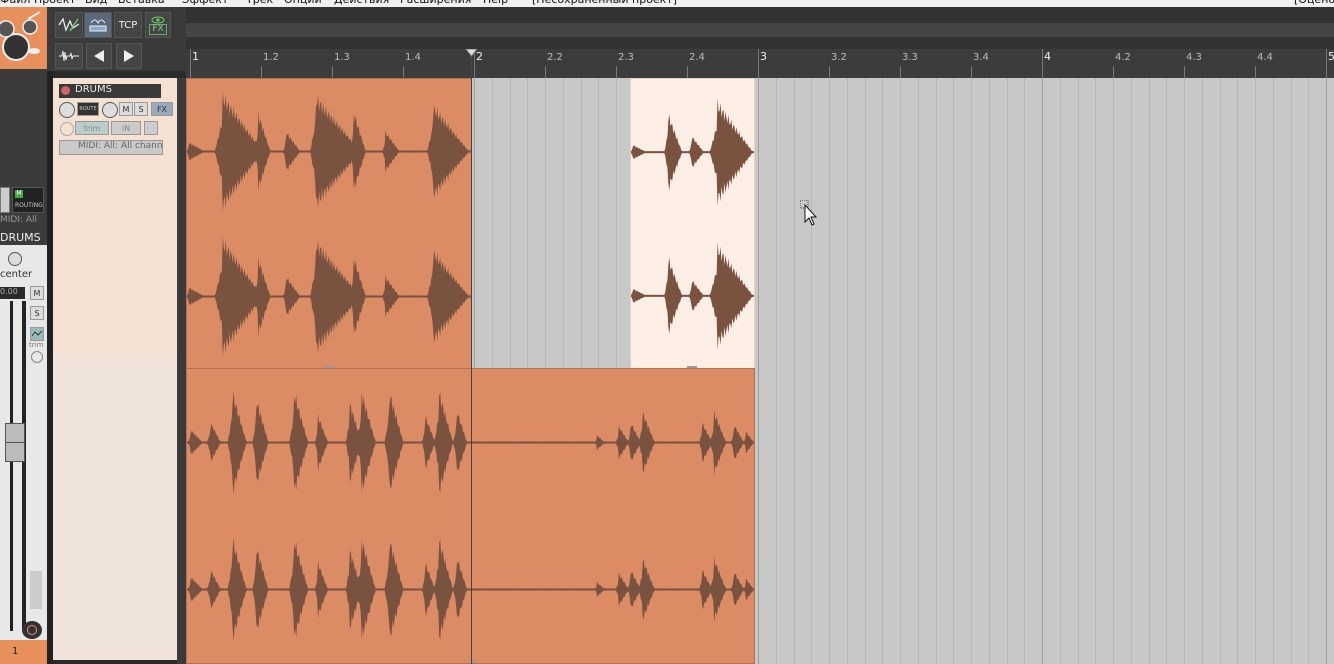  I want to click on envelope-mode-button, so click(69, 25).